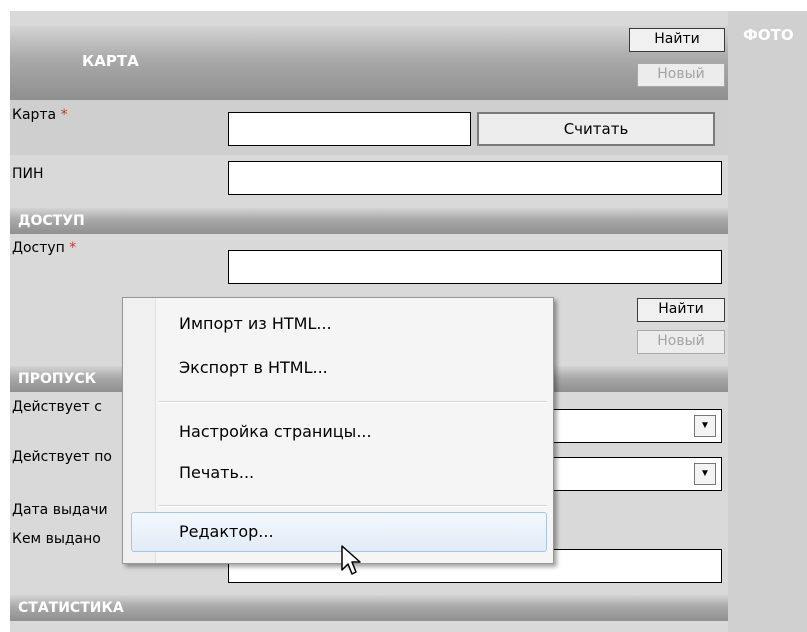 This screenshot has height=632, width=807. What do you see at coordinates (57, 407) in the screenshot?
I see `valid-from-label: Действует с` at bounding box center [57, 407].